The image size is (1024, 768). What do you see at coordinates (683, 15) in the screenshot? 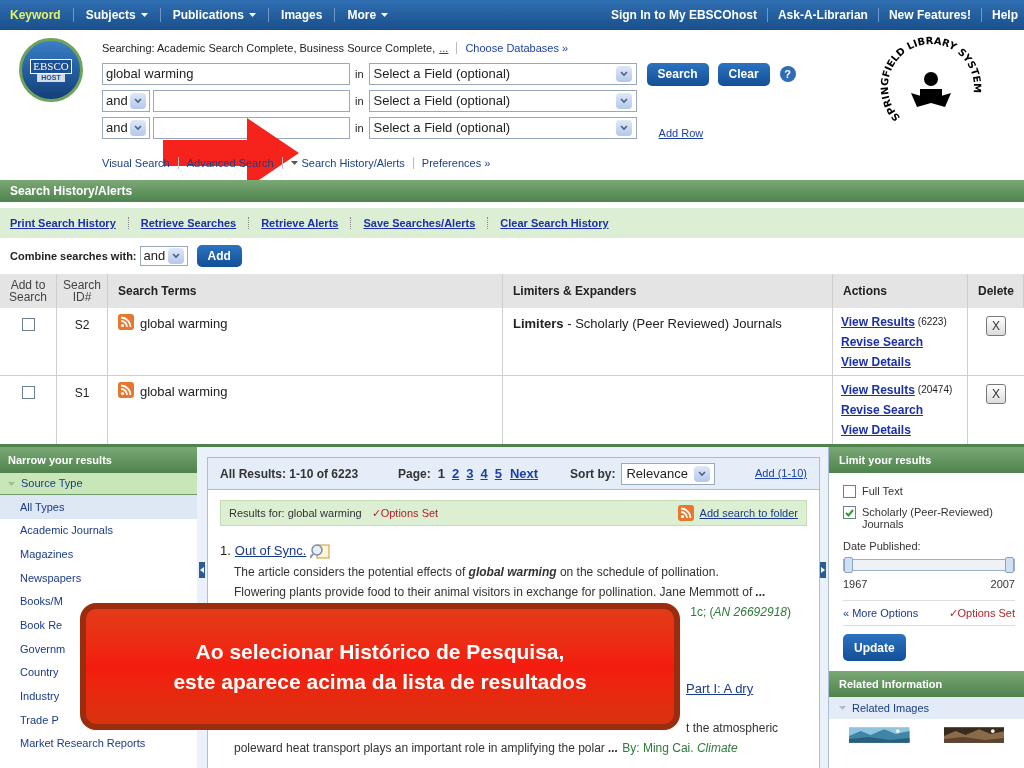
I see `nav-link: Sign In to My EBSCOhost` at bounding box center [683, 15].